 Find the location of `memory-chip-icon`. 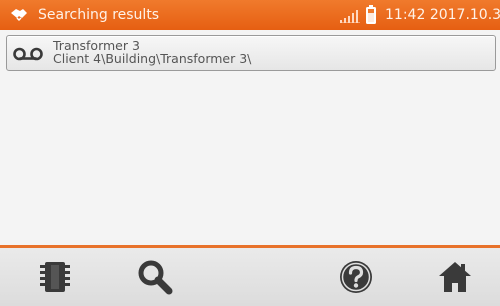

memory-chip-icon is located at coordinates (55, 277).